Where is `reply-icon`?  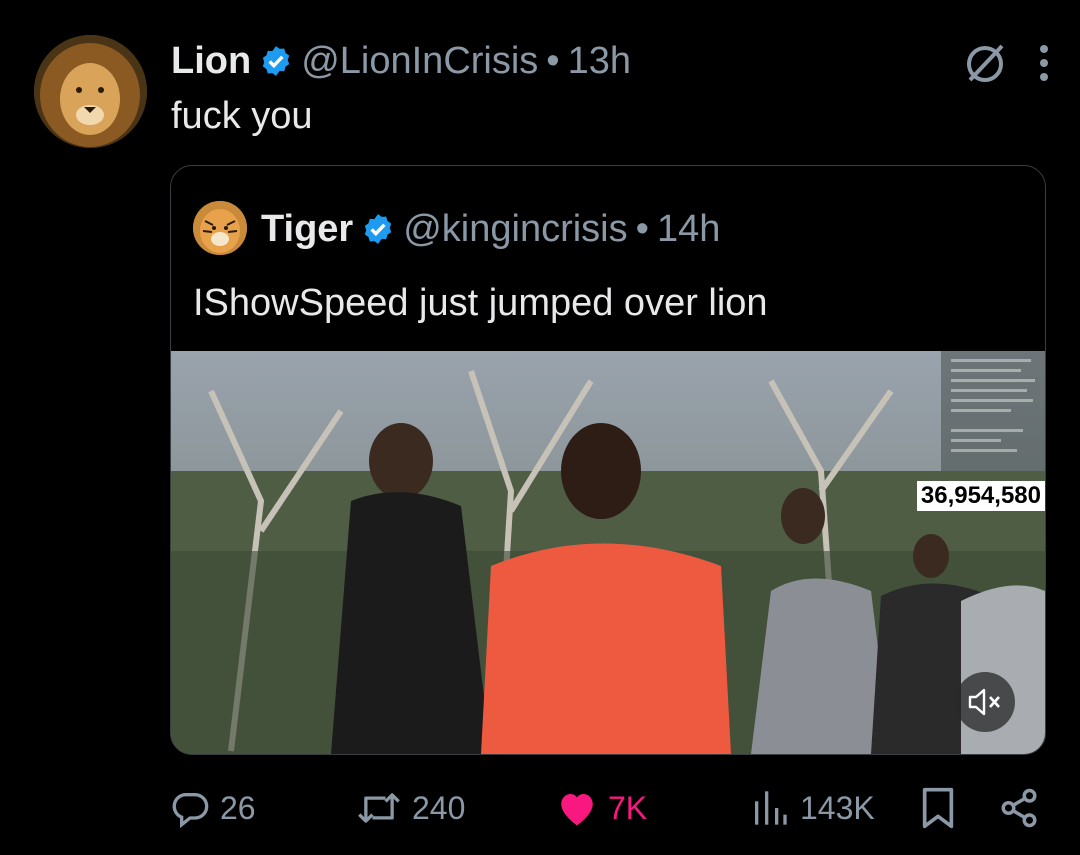
reply-icon is located at coordinates (190, 810).